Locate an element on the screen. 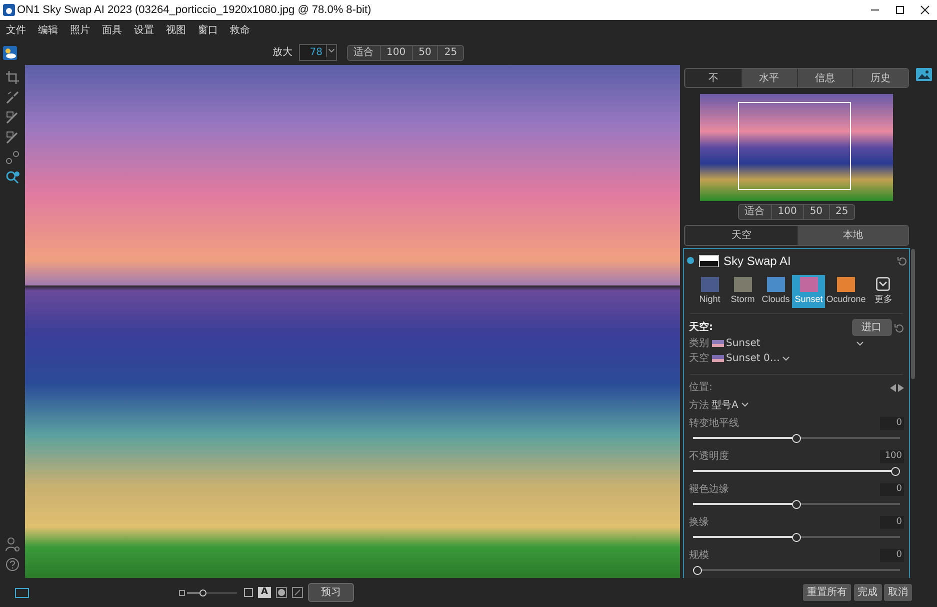  import-button: 进口 is located at coordinates (872, 327).